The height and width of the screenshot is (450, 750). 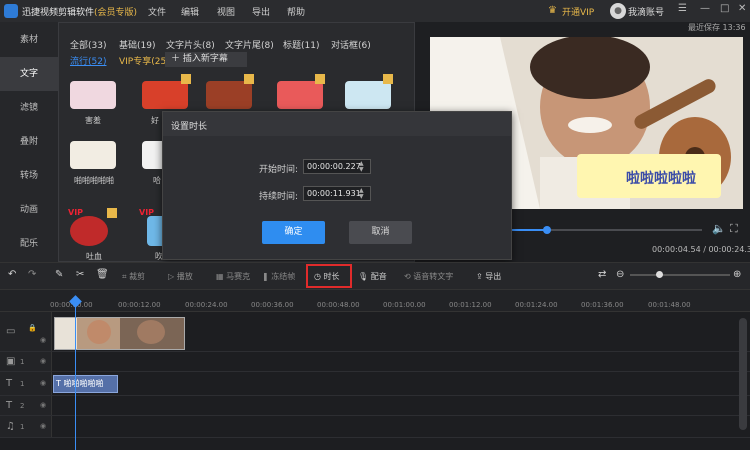 What do you see at coordinates (32, 328) in the screenshot?
I see `lock-icon: 🔒` at bounding box center [32, 328].